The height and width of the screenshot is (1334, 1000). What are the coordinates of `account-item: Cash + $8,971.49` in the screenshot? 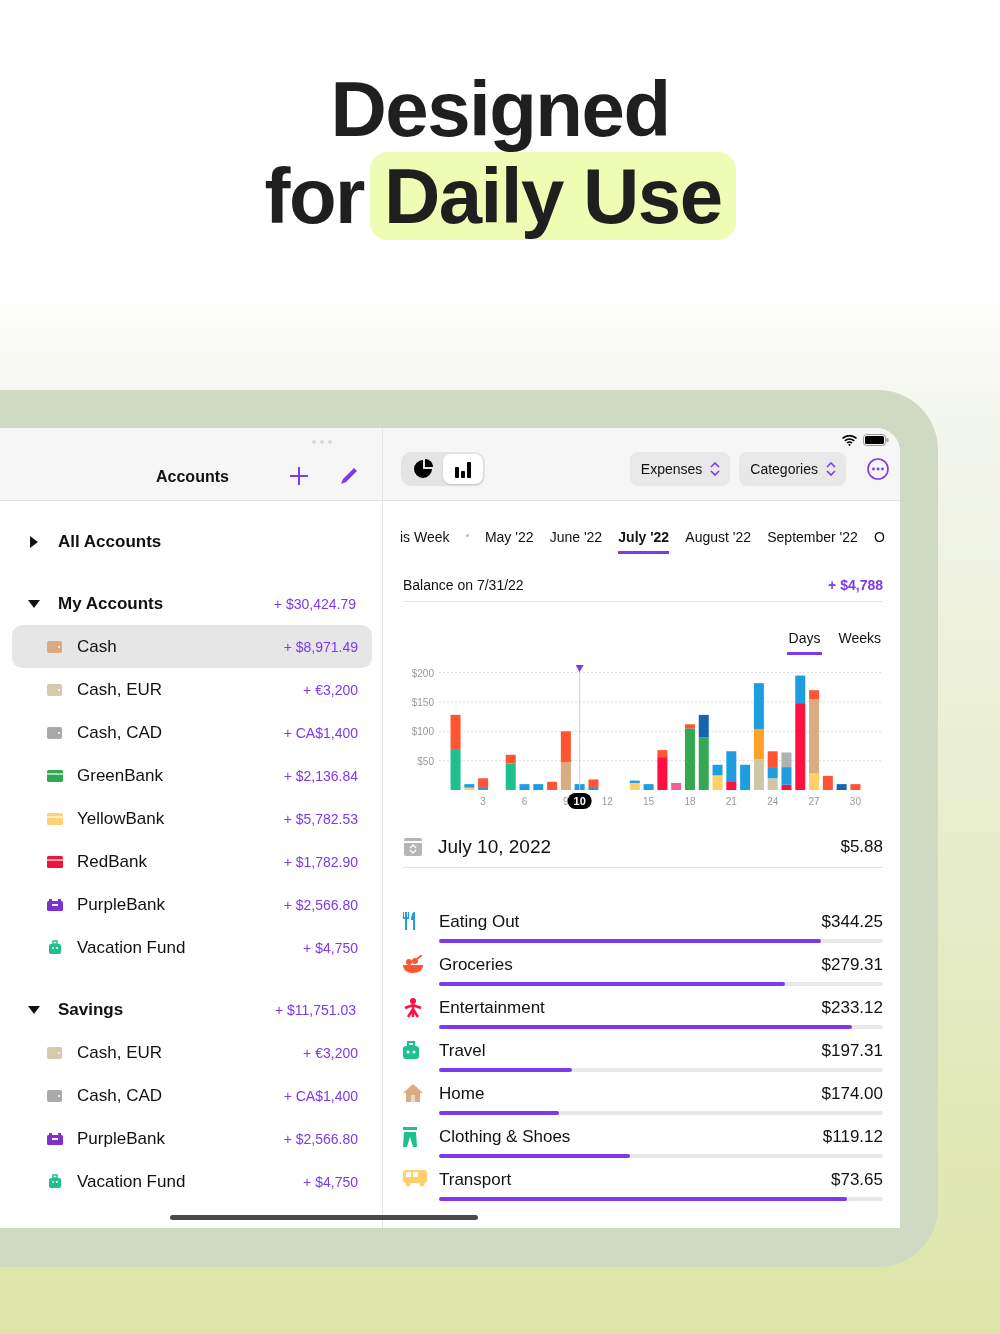 It's located at (192, 646).